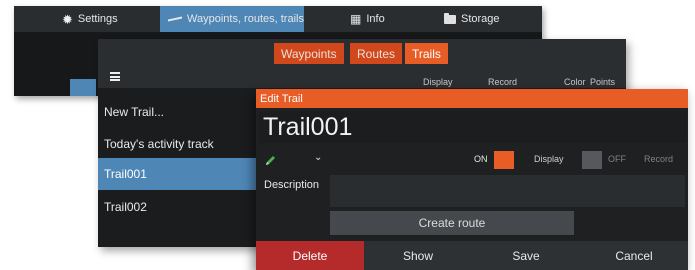 Image resolution: width=695 pixels, height=270 pixels. What do you see at coordinates (159, 144) in the screenshot?
I see `list-item-label: Today's activity track` at bounding box center [159, 144].